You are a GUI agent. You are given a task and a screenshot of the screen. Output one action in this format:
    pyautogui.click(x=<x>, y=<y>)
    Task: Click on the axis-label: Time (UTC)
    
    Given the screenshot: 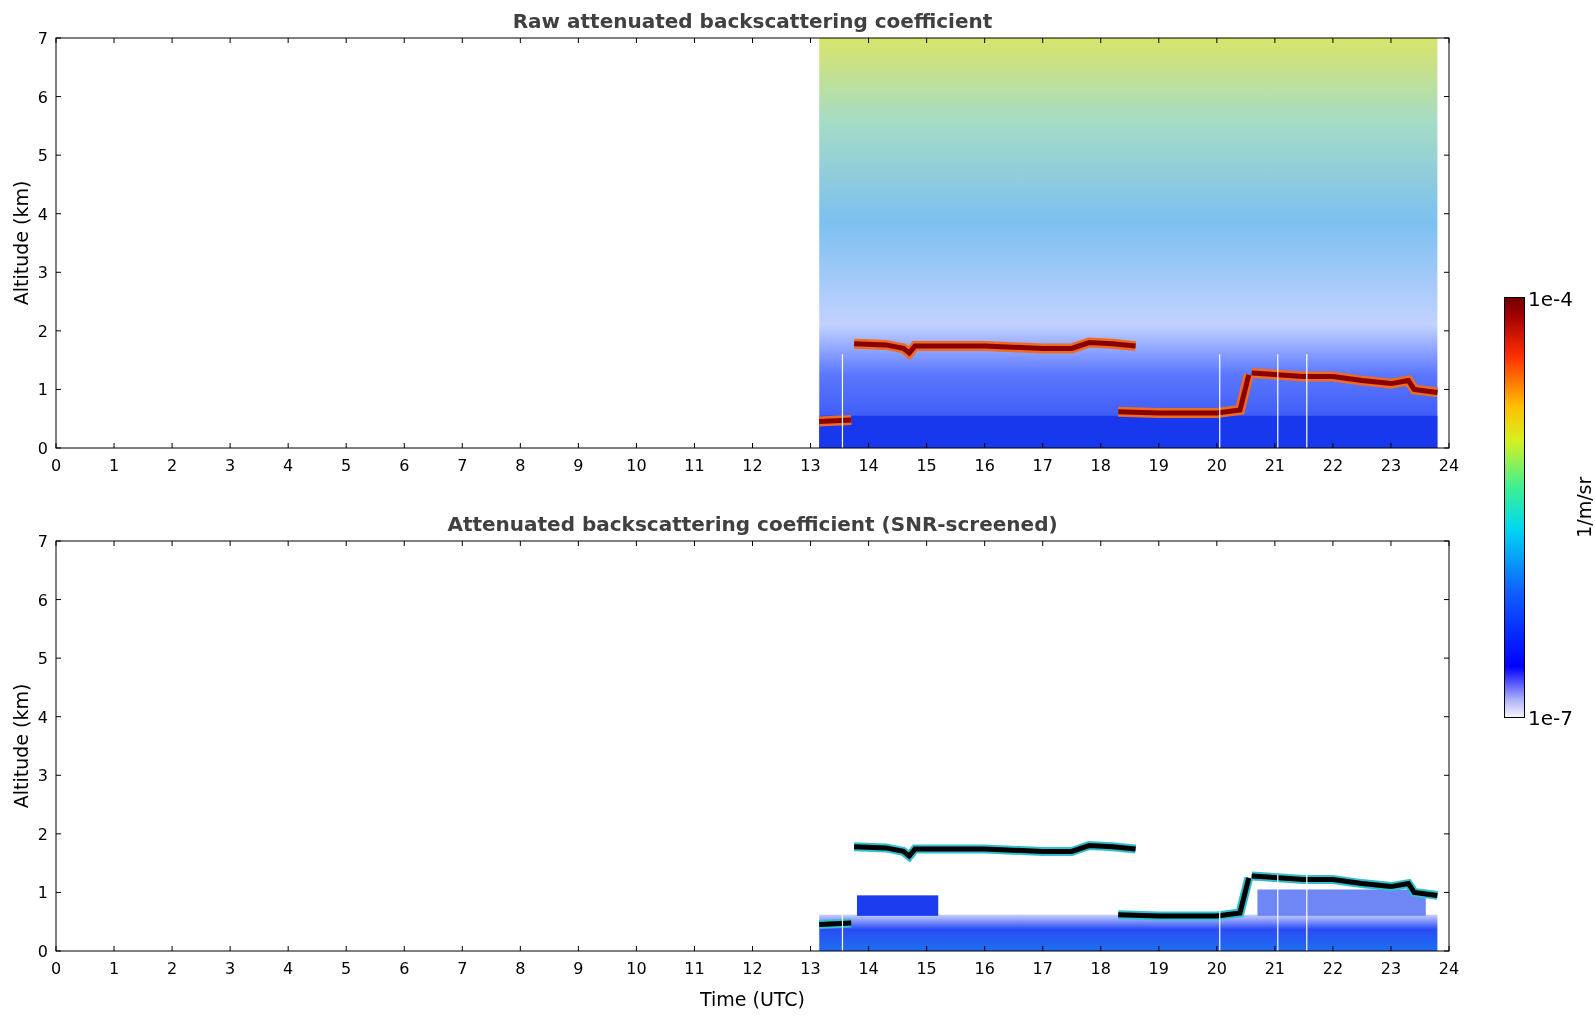 What is the action you would take?
    pyautogui.click(x=752, y=999)
    